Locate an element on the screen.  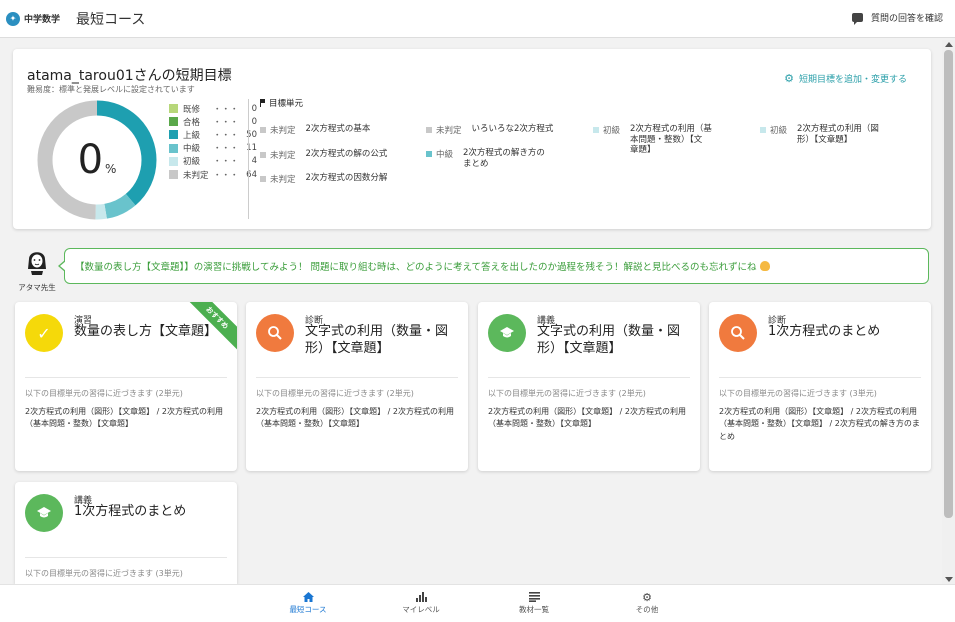
target-units-heading: 目標単元 is located at coordinates (281, 103).